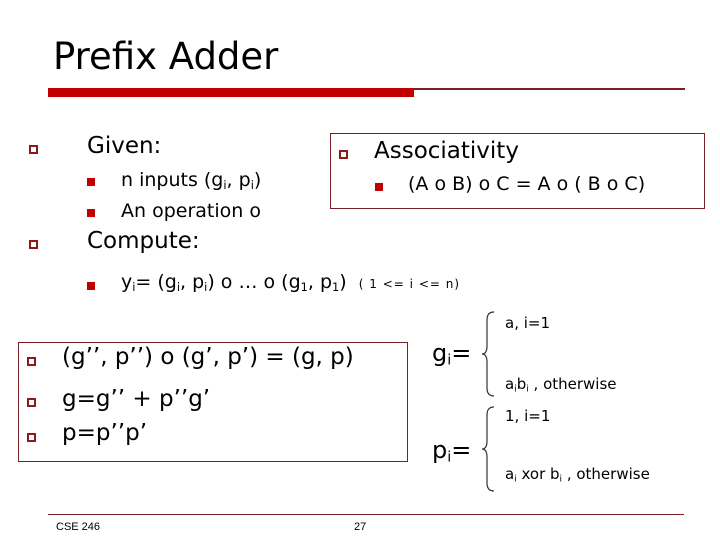 This screenshot has height=540, width=720. What do you see at coordinates (409, 284) in the screenshot?
I see `index-range: ( 1 <= i <= n)` at bounding box center [409, 284].